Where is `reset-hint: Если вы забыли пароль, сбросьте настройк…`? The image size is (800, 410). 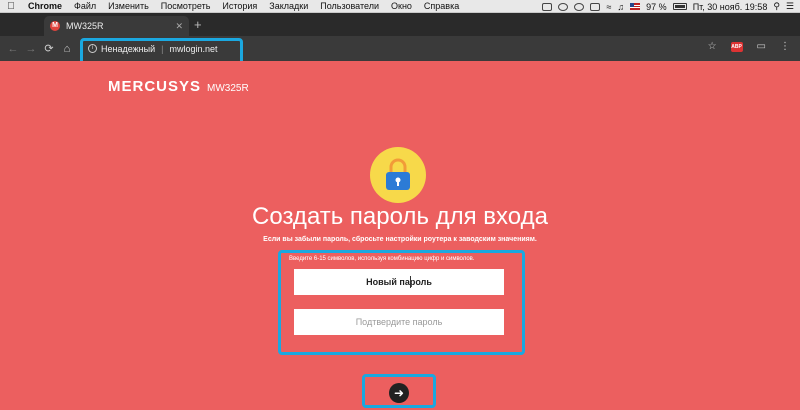
reset-hint: Если вы забыли пароль, сбросьте настройк… is located at coordinates (400, 239).